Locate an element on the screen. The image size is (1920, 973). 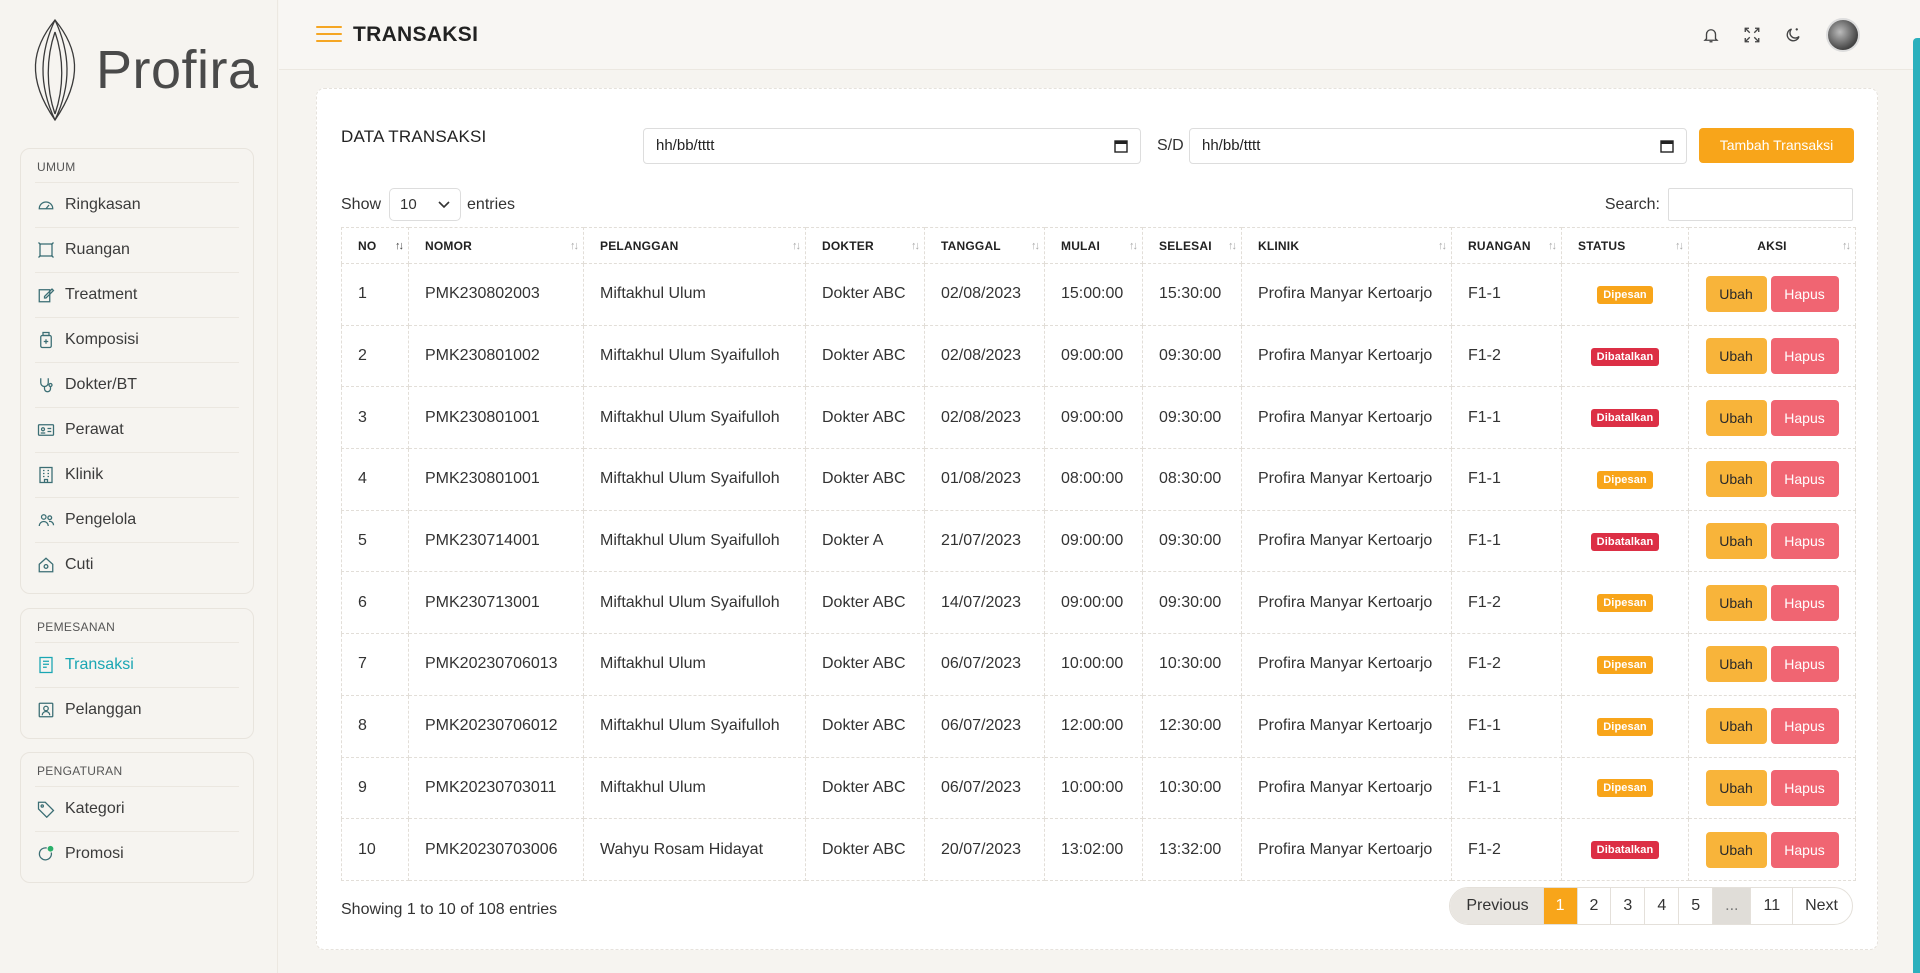
cell-tanggal: 02/08/2023 is located at coordinates (984, 418).